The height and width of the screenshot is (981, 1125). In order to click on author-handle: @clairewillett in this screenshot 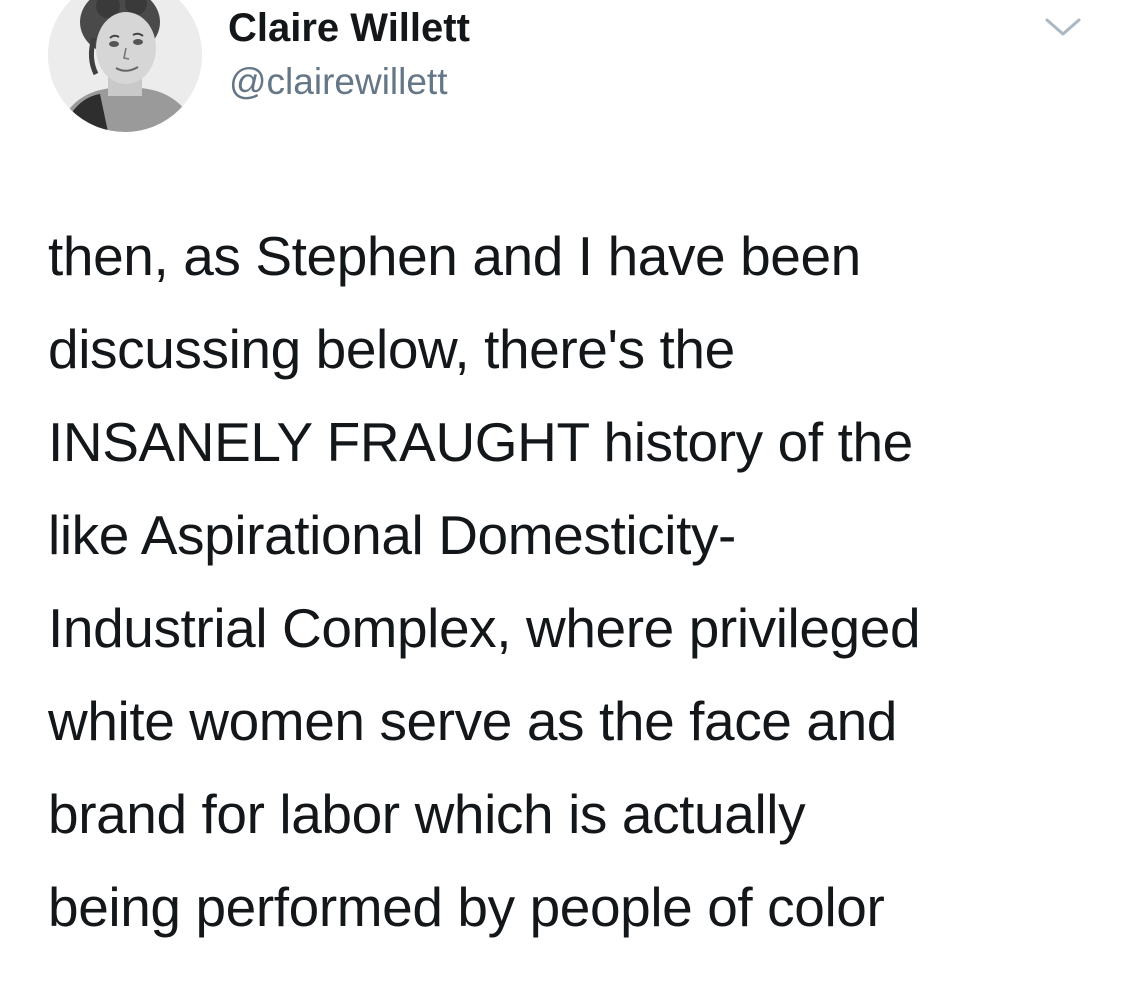, I will do `click(338, 82)`.